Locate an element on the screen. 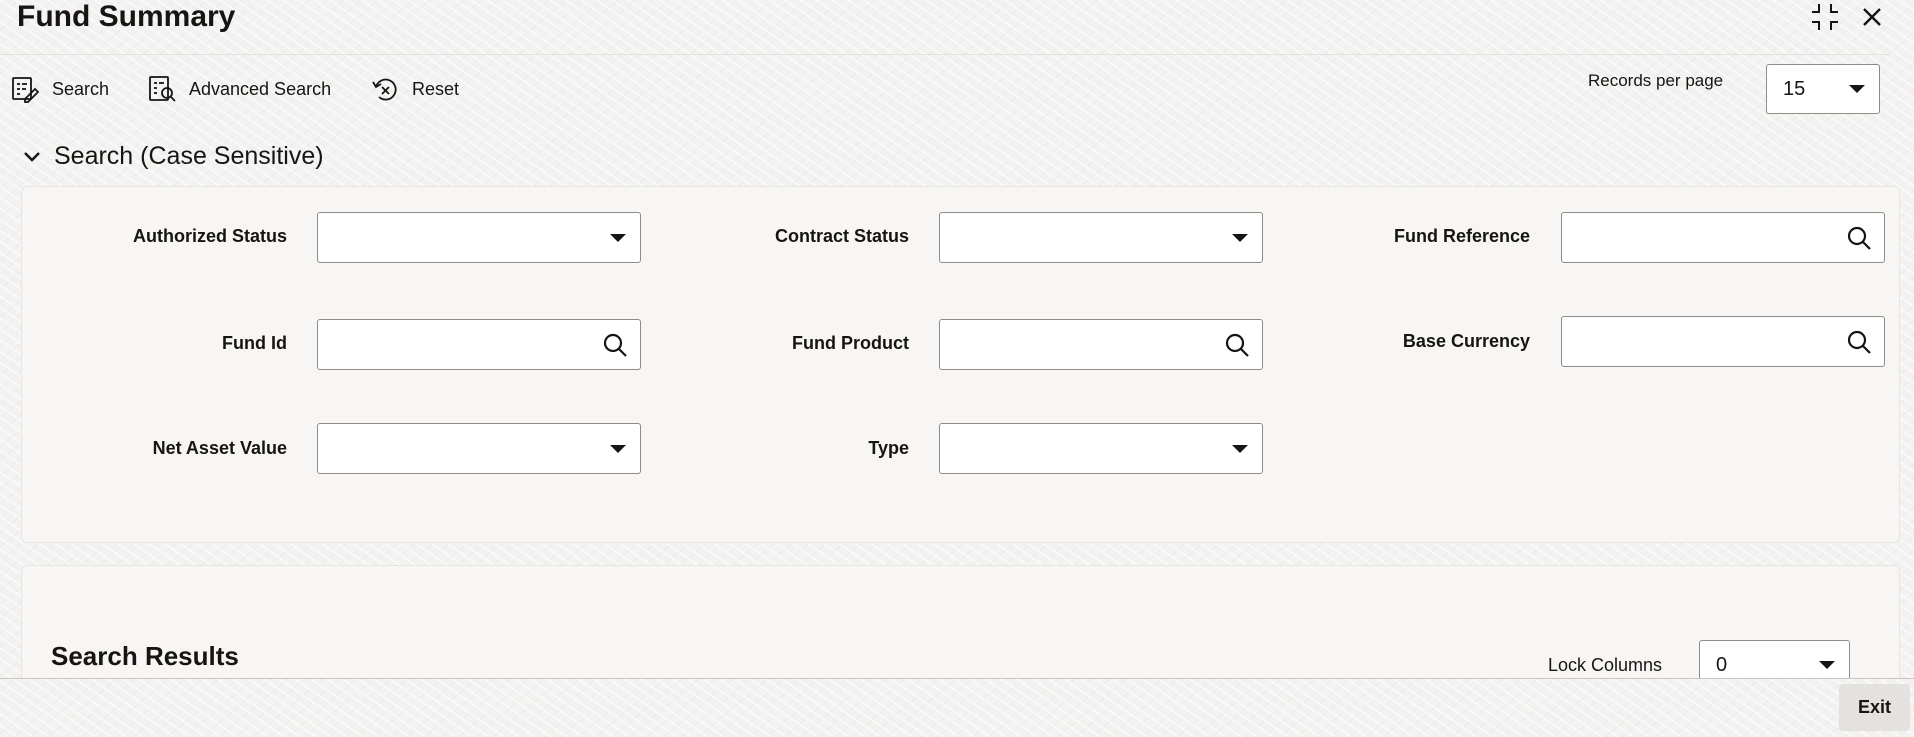 This screenshot has width=1914, height=737. records-per-page-value: 15 is located at coordinates (1794, 88).